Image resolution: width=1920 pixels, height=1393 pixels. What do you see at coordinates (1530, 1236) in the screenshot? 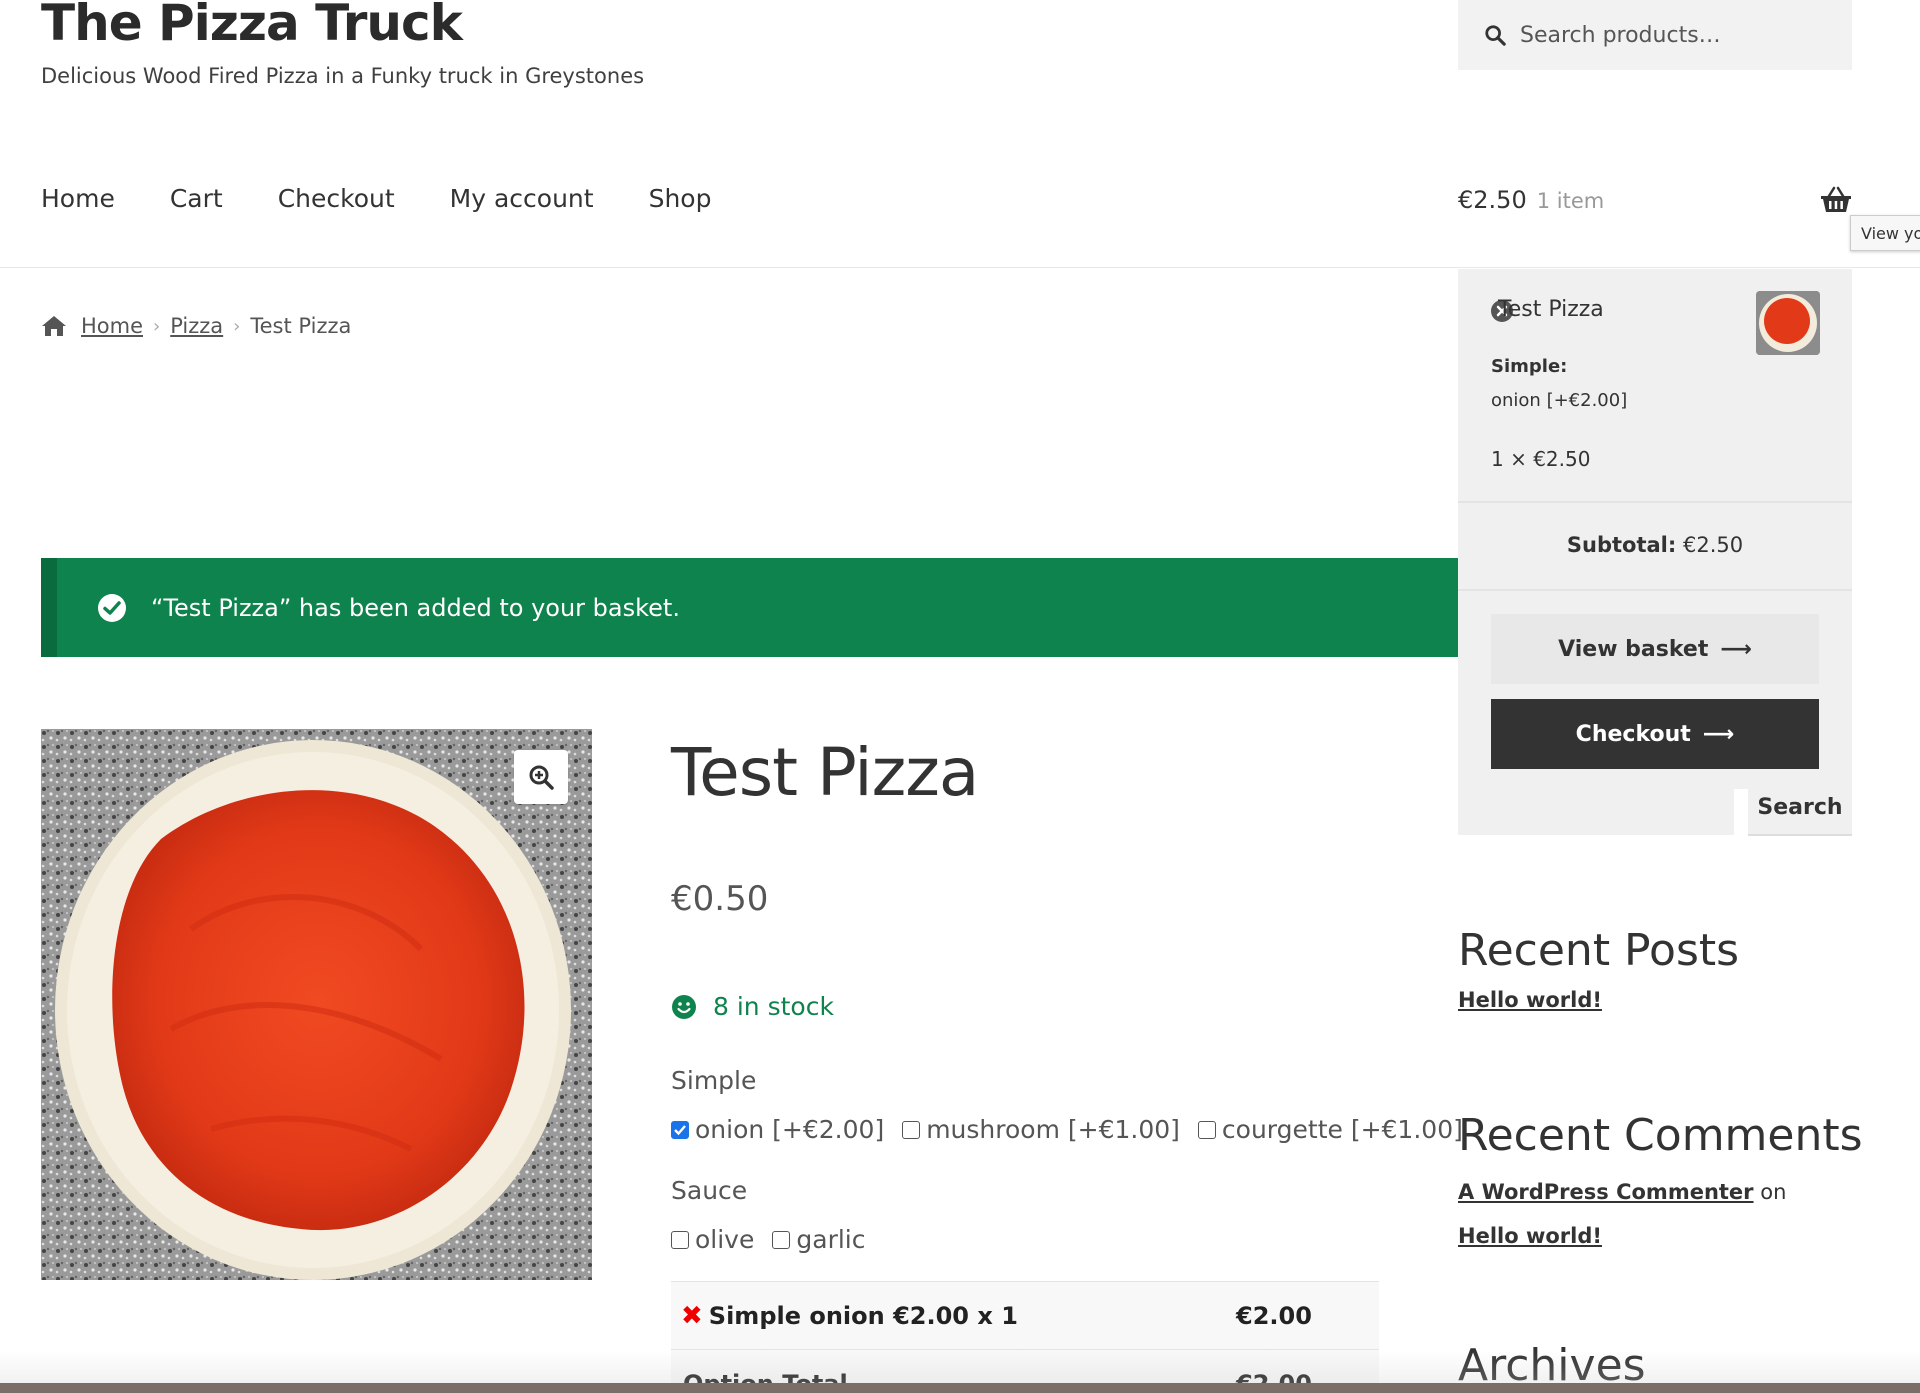
I see `comment-post-link: Hello world!` at bounding box center [1530, 1236].